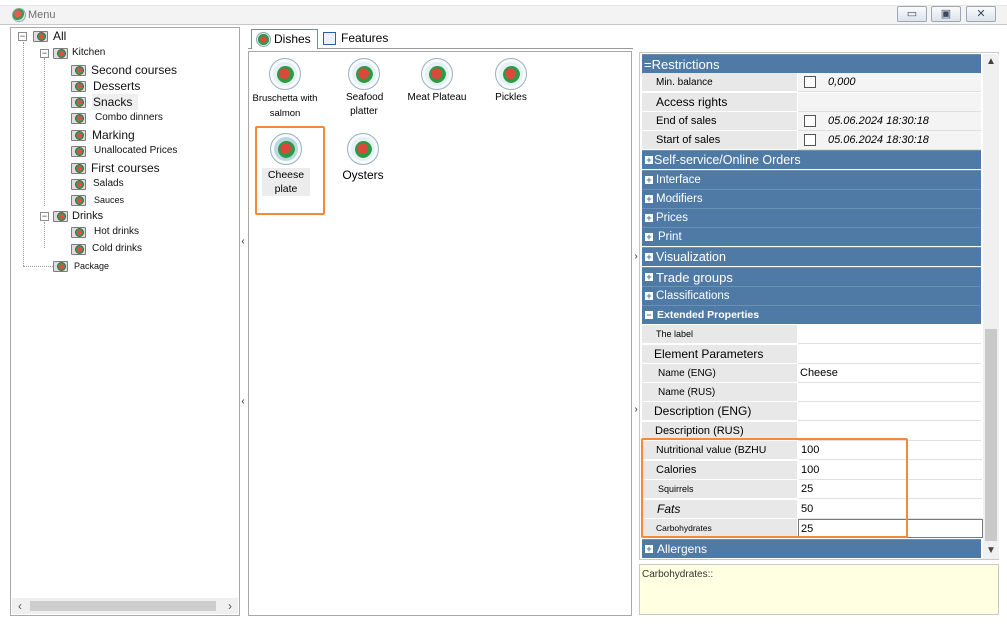 The width and height of the screenshot is (1007, 625). I want to click on tree-label: Hot drinks, so click(117, 231).